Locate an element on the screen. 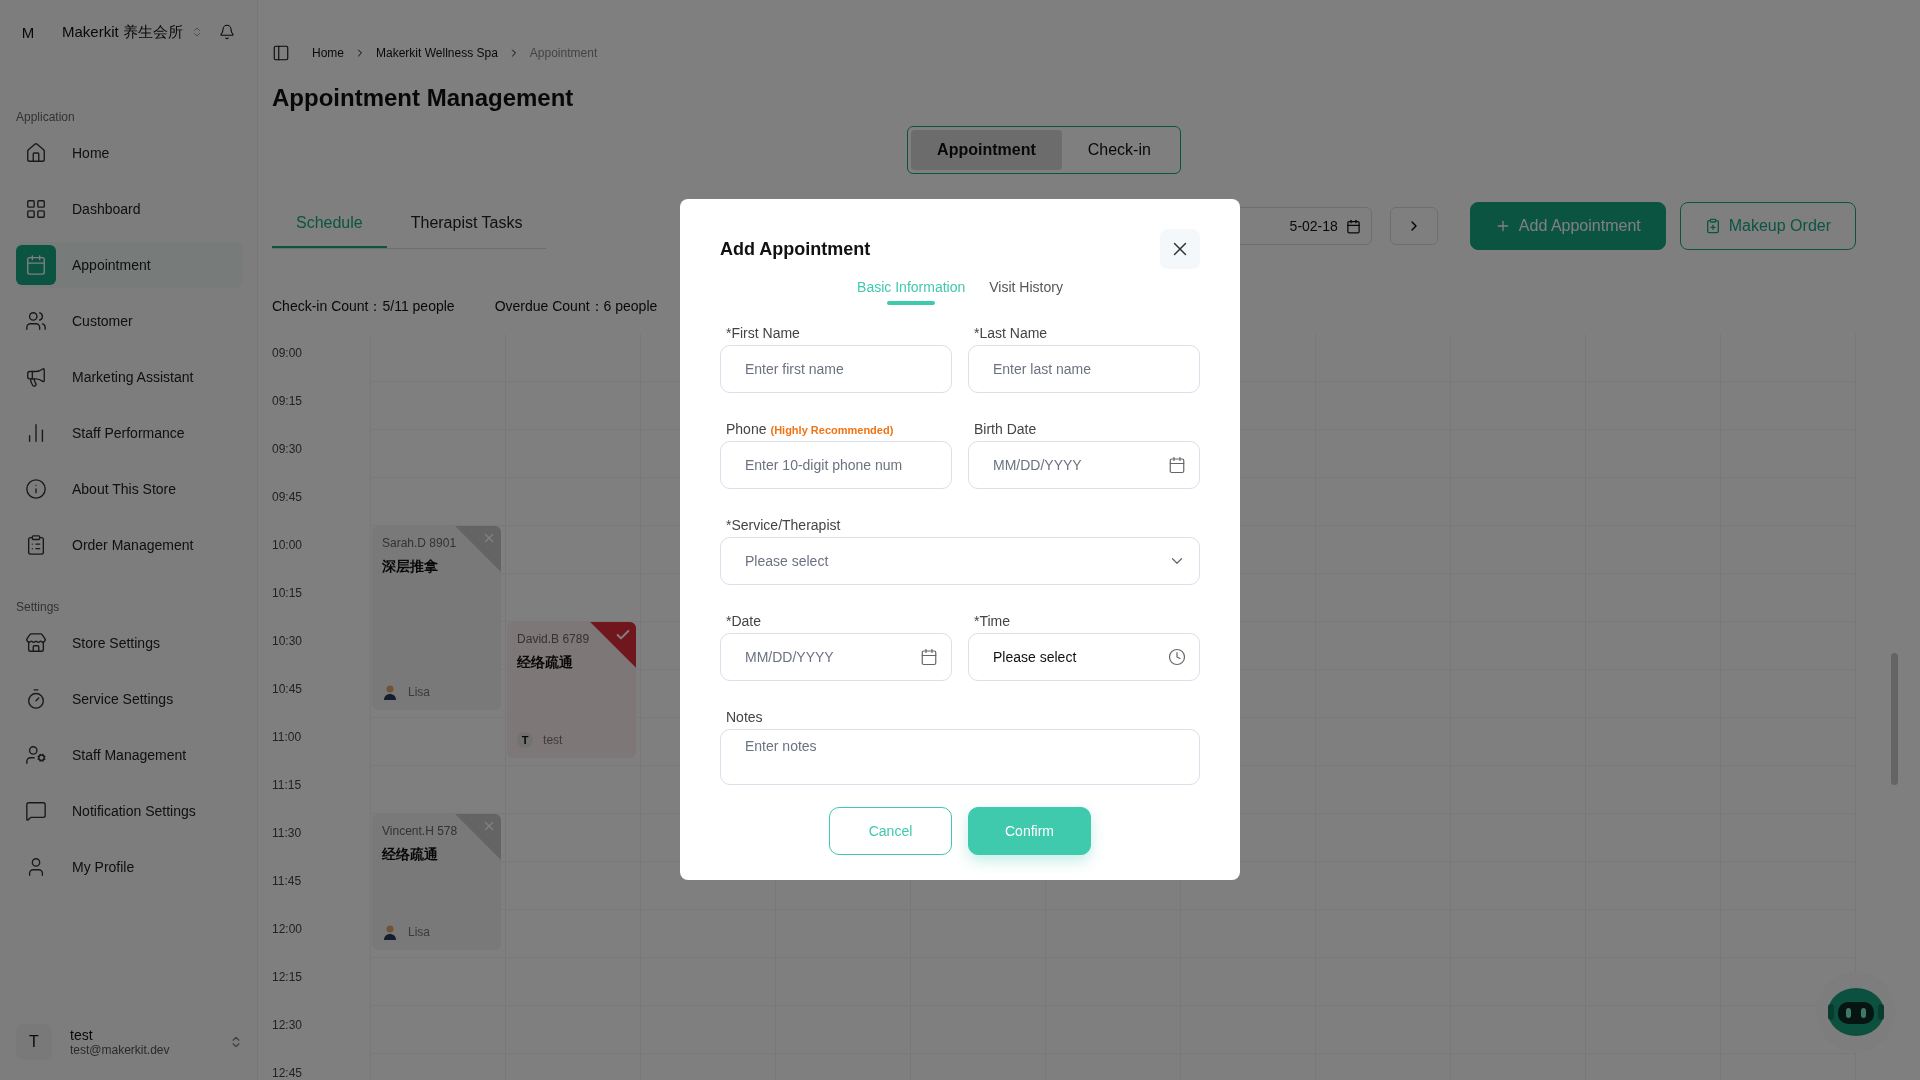 This screenshot has width=1920, height=1080. bell-icon is located at coordinates (227, 32).